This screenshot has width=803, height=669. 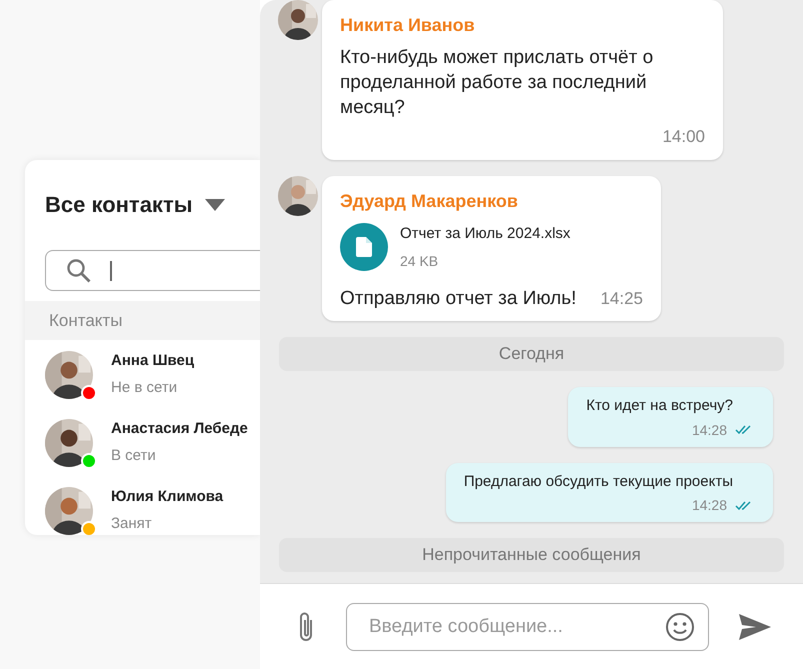 I want to click on contact-item: Юлия Климова Занят, so click(x=142, y=510).